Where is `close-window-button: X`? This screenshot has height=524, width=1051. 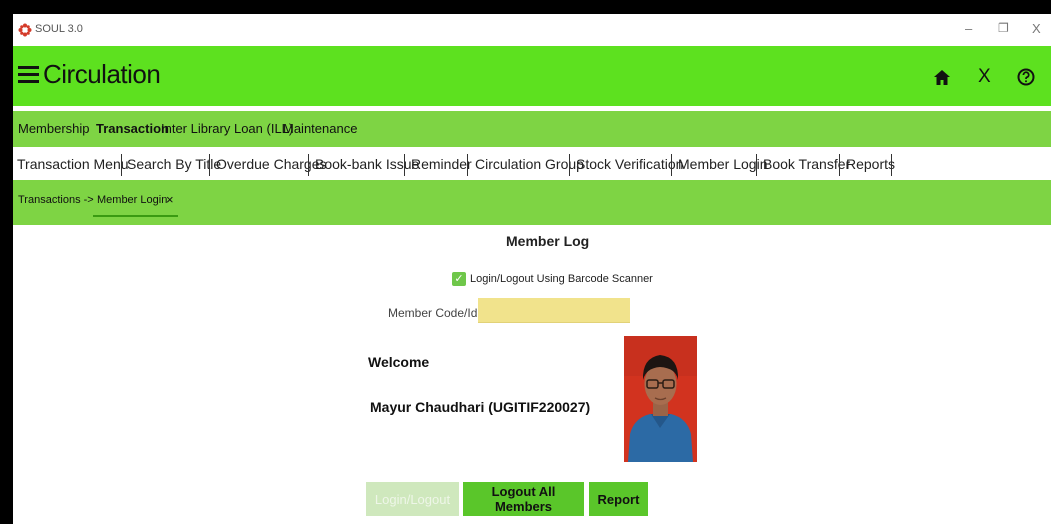 close-window-button: X is located at coordinates (1036, 28).